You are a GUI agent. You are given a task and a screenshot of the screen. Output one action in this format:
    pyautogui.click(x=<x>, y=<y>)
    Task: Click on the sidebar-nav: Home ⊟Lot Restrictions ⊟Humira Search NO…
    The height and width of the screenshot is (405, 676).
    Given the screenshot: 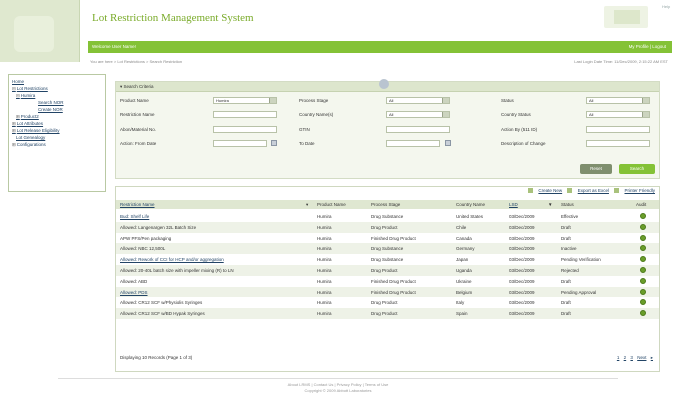 What is the action you would take?
    pyautogui.click(x=57, y=133)
    